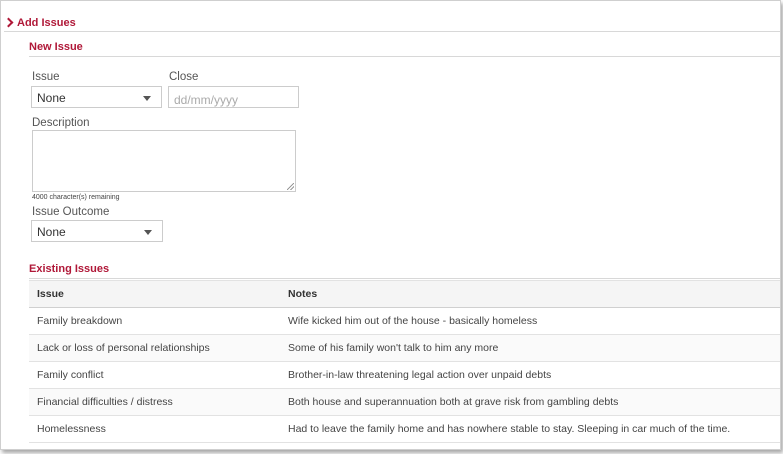 The width and height of the screenshot is (783, 454). I want to click on table-header-row: Issue Notes, so click(404, 294).